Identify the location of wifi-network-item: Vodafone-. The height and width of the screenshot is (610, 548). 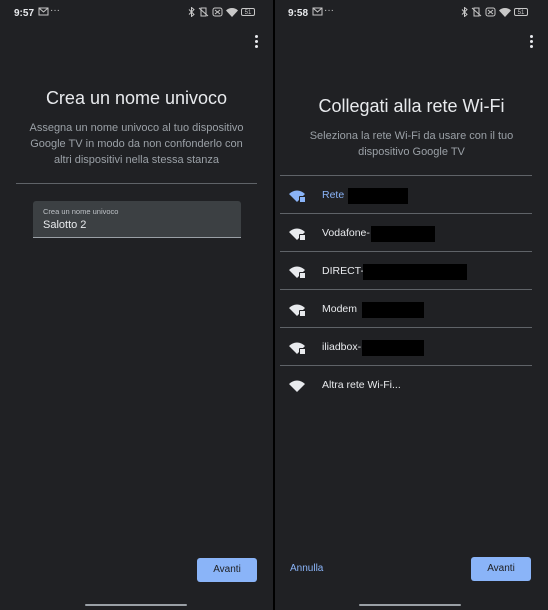
(411, 233).